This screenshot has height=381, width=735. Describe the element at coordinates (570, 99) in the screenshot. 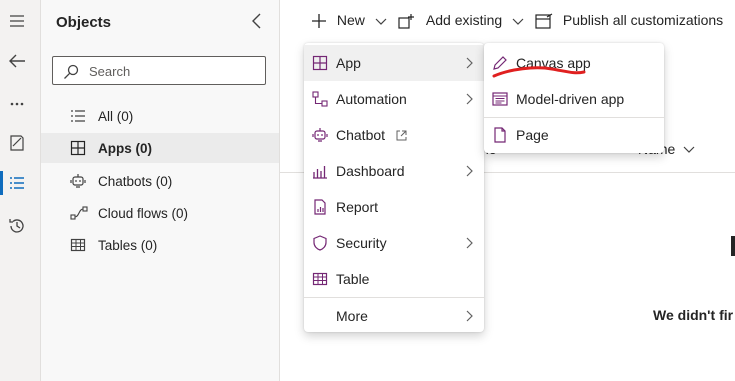

I see `submenu-item-label: Model-driven app` at that location.